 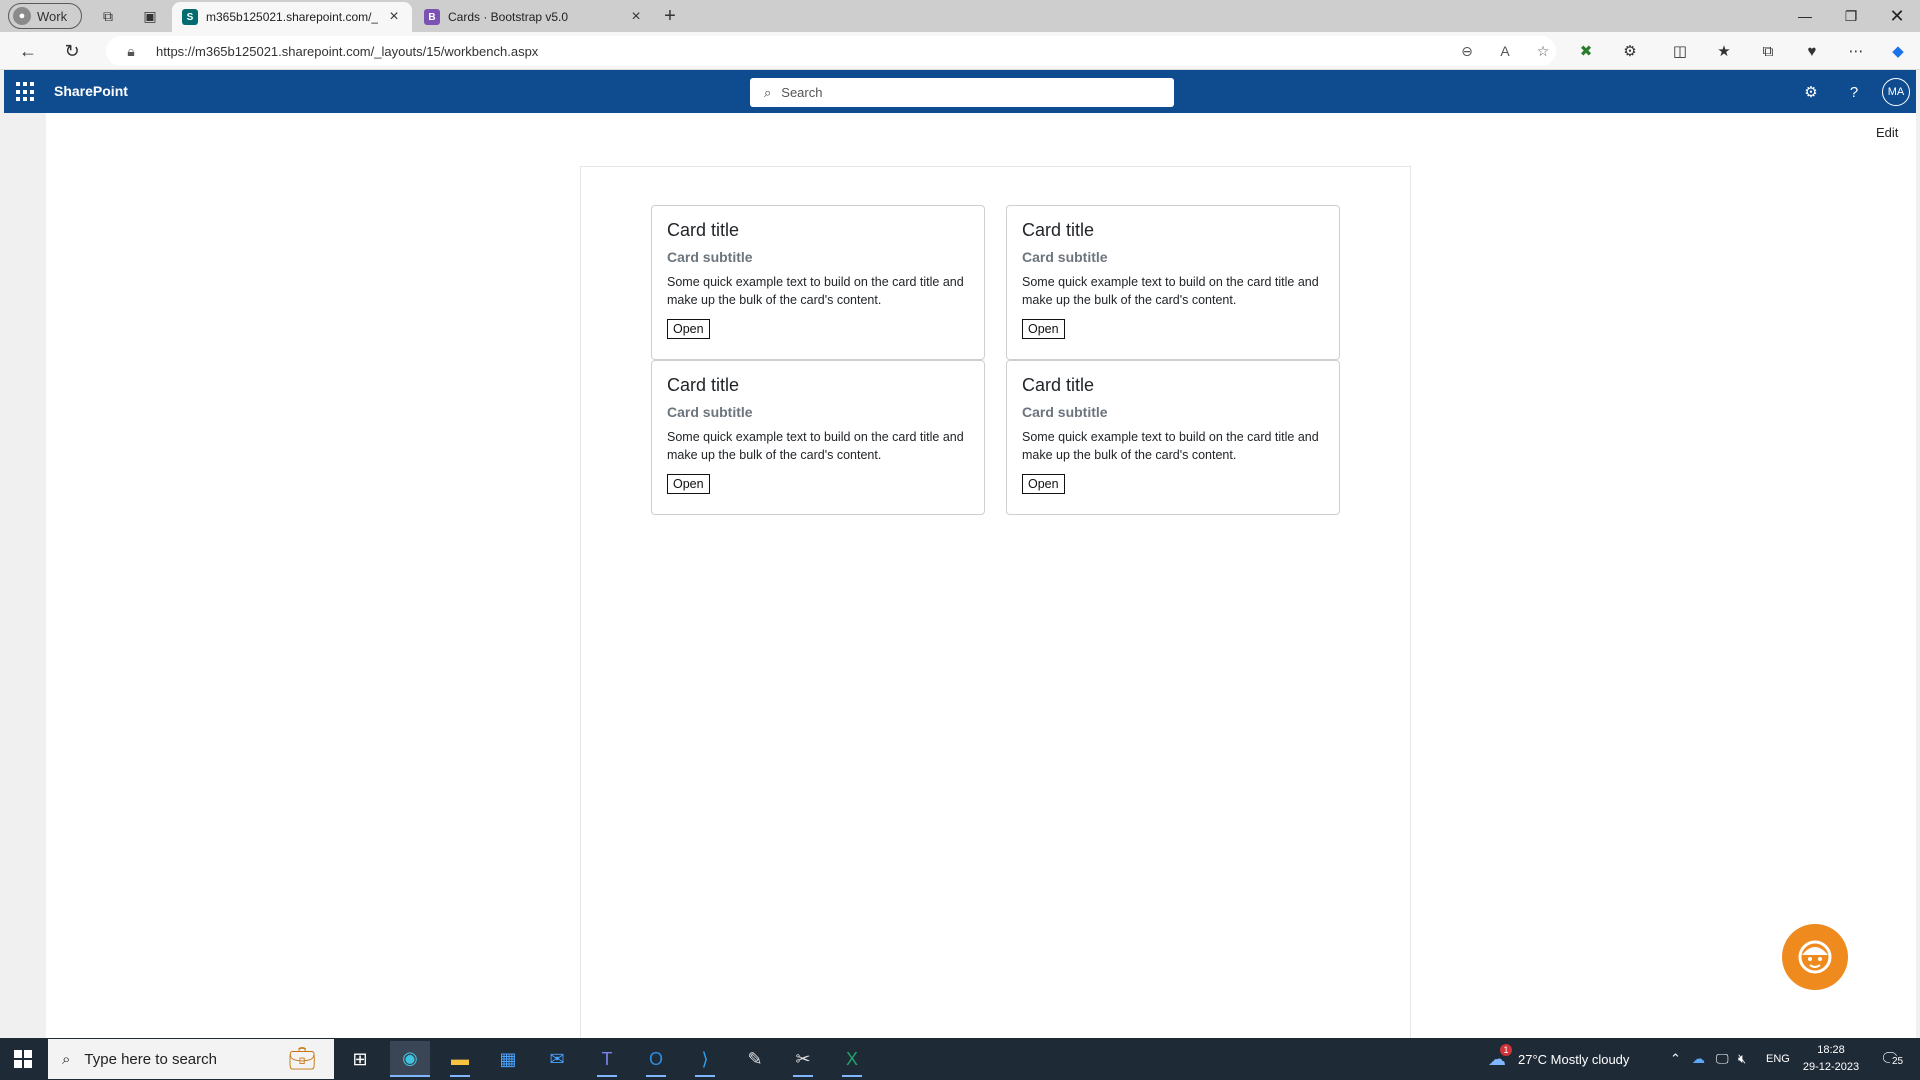 I want to click on edge-browser-icon: ◉, so click(x=410, y=1059).